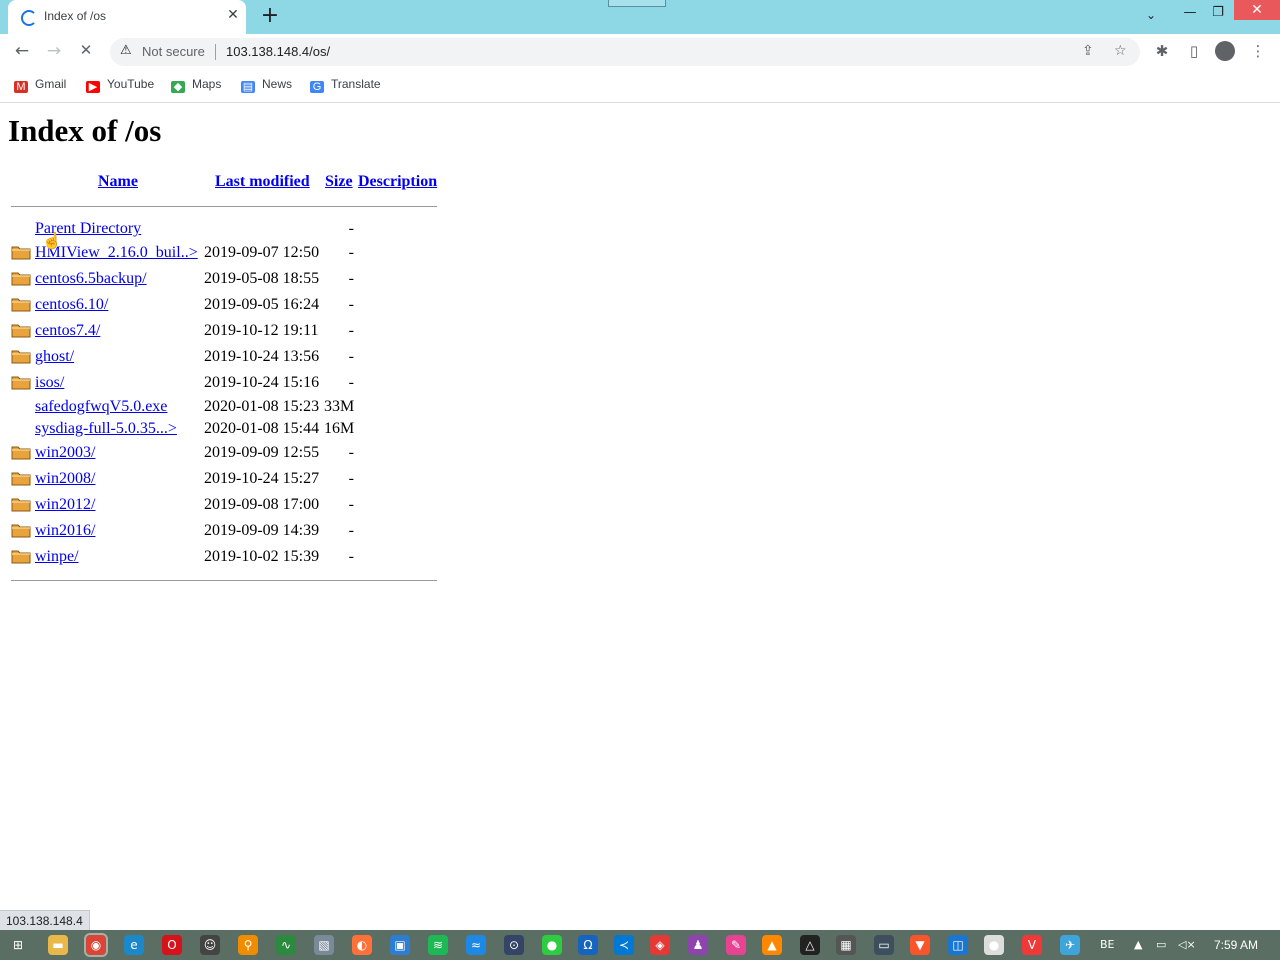  I want to click on taskbar-clock: 7:59 AM, so click(1236, 945).